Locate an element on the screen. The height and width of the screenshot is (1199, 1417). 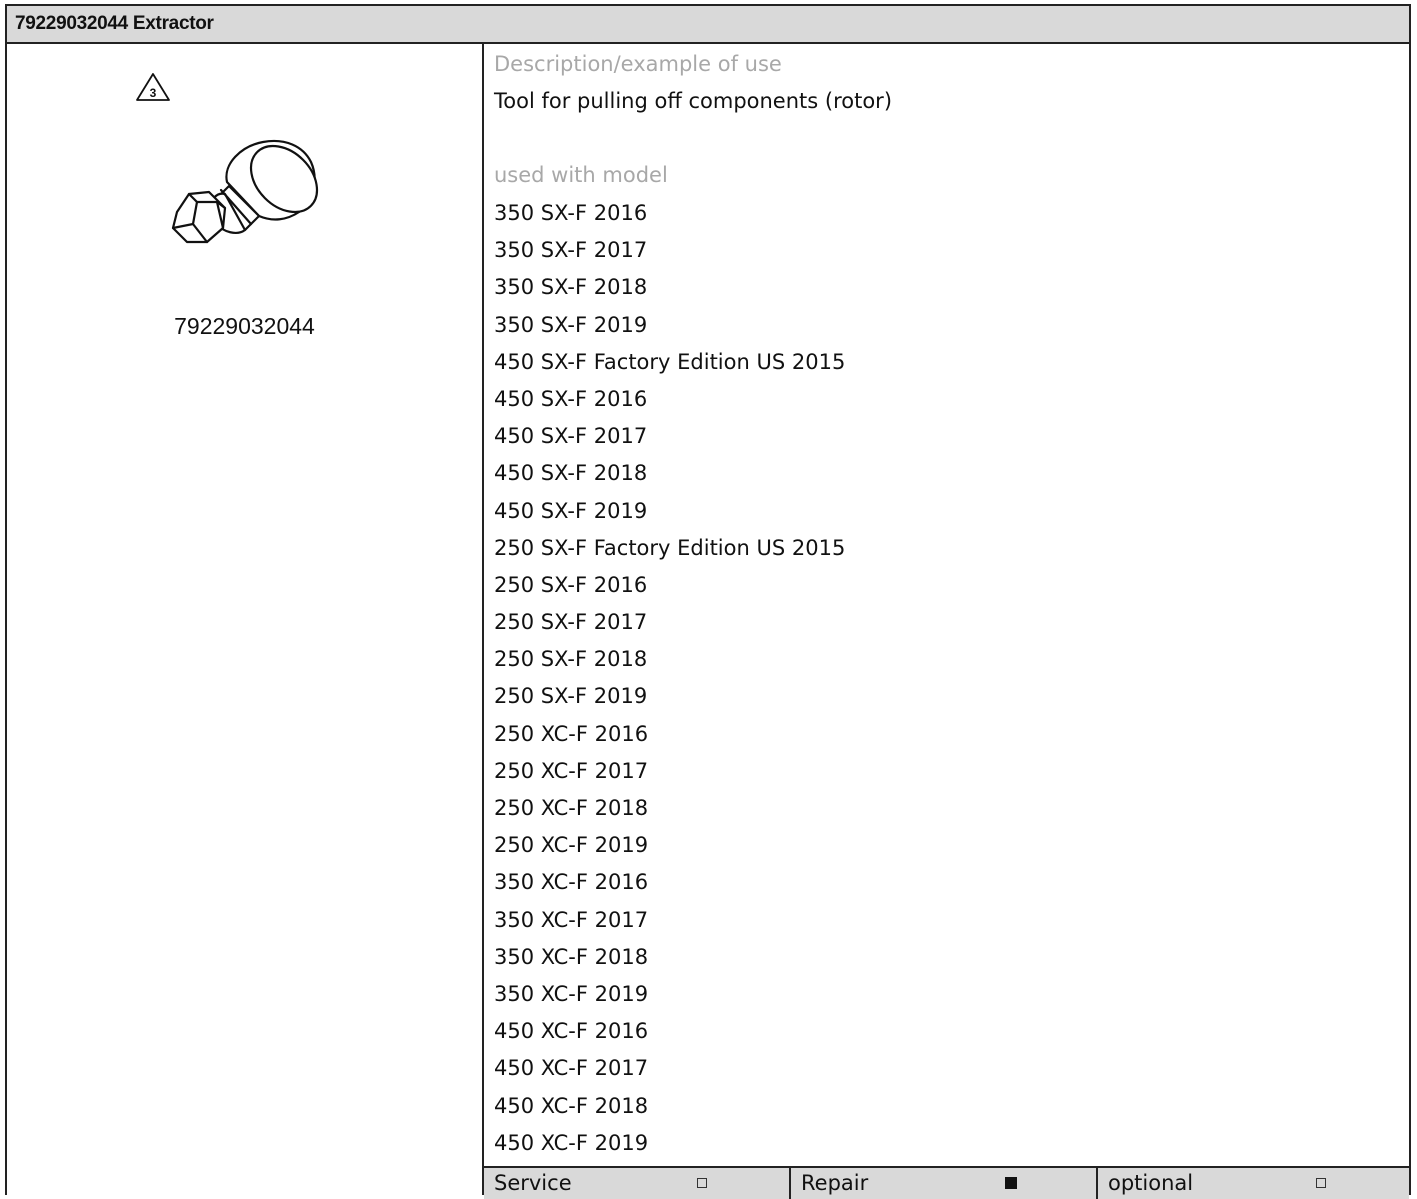
list-item: 350 XC-F 2018 is located at coordinates (571, 956).